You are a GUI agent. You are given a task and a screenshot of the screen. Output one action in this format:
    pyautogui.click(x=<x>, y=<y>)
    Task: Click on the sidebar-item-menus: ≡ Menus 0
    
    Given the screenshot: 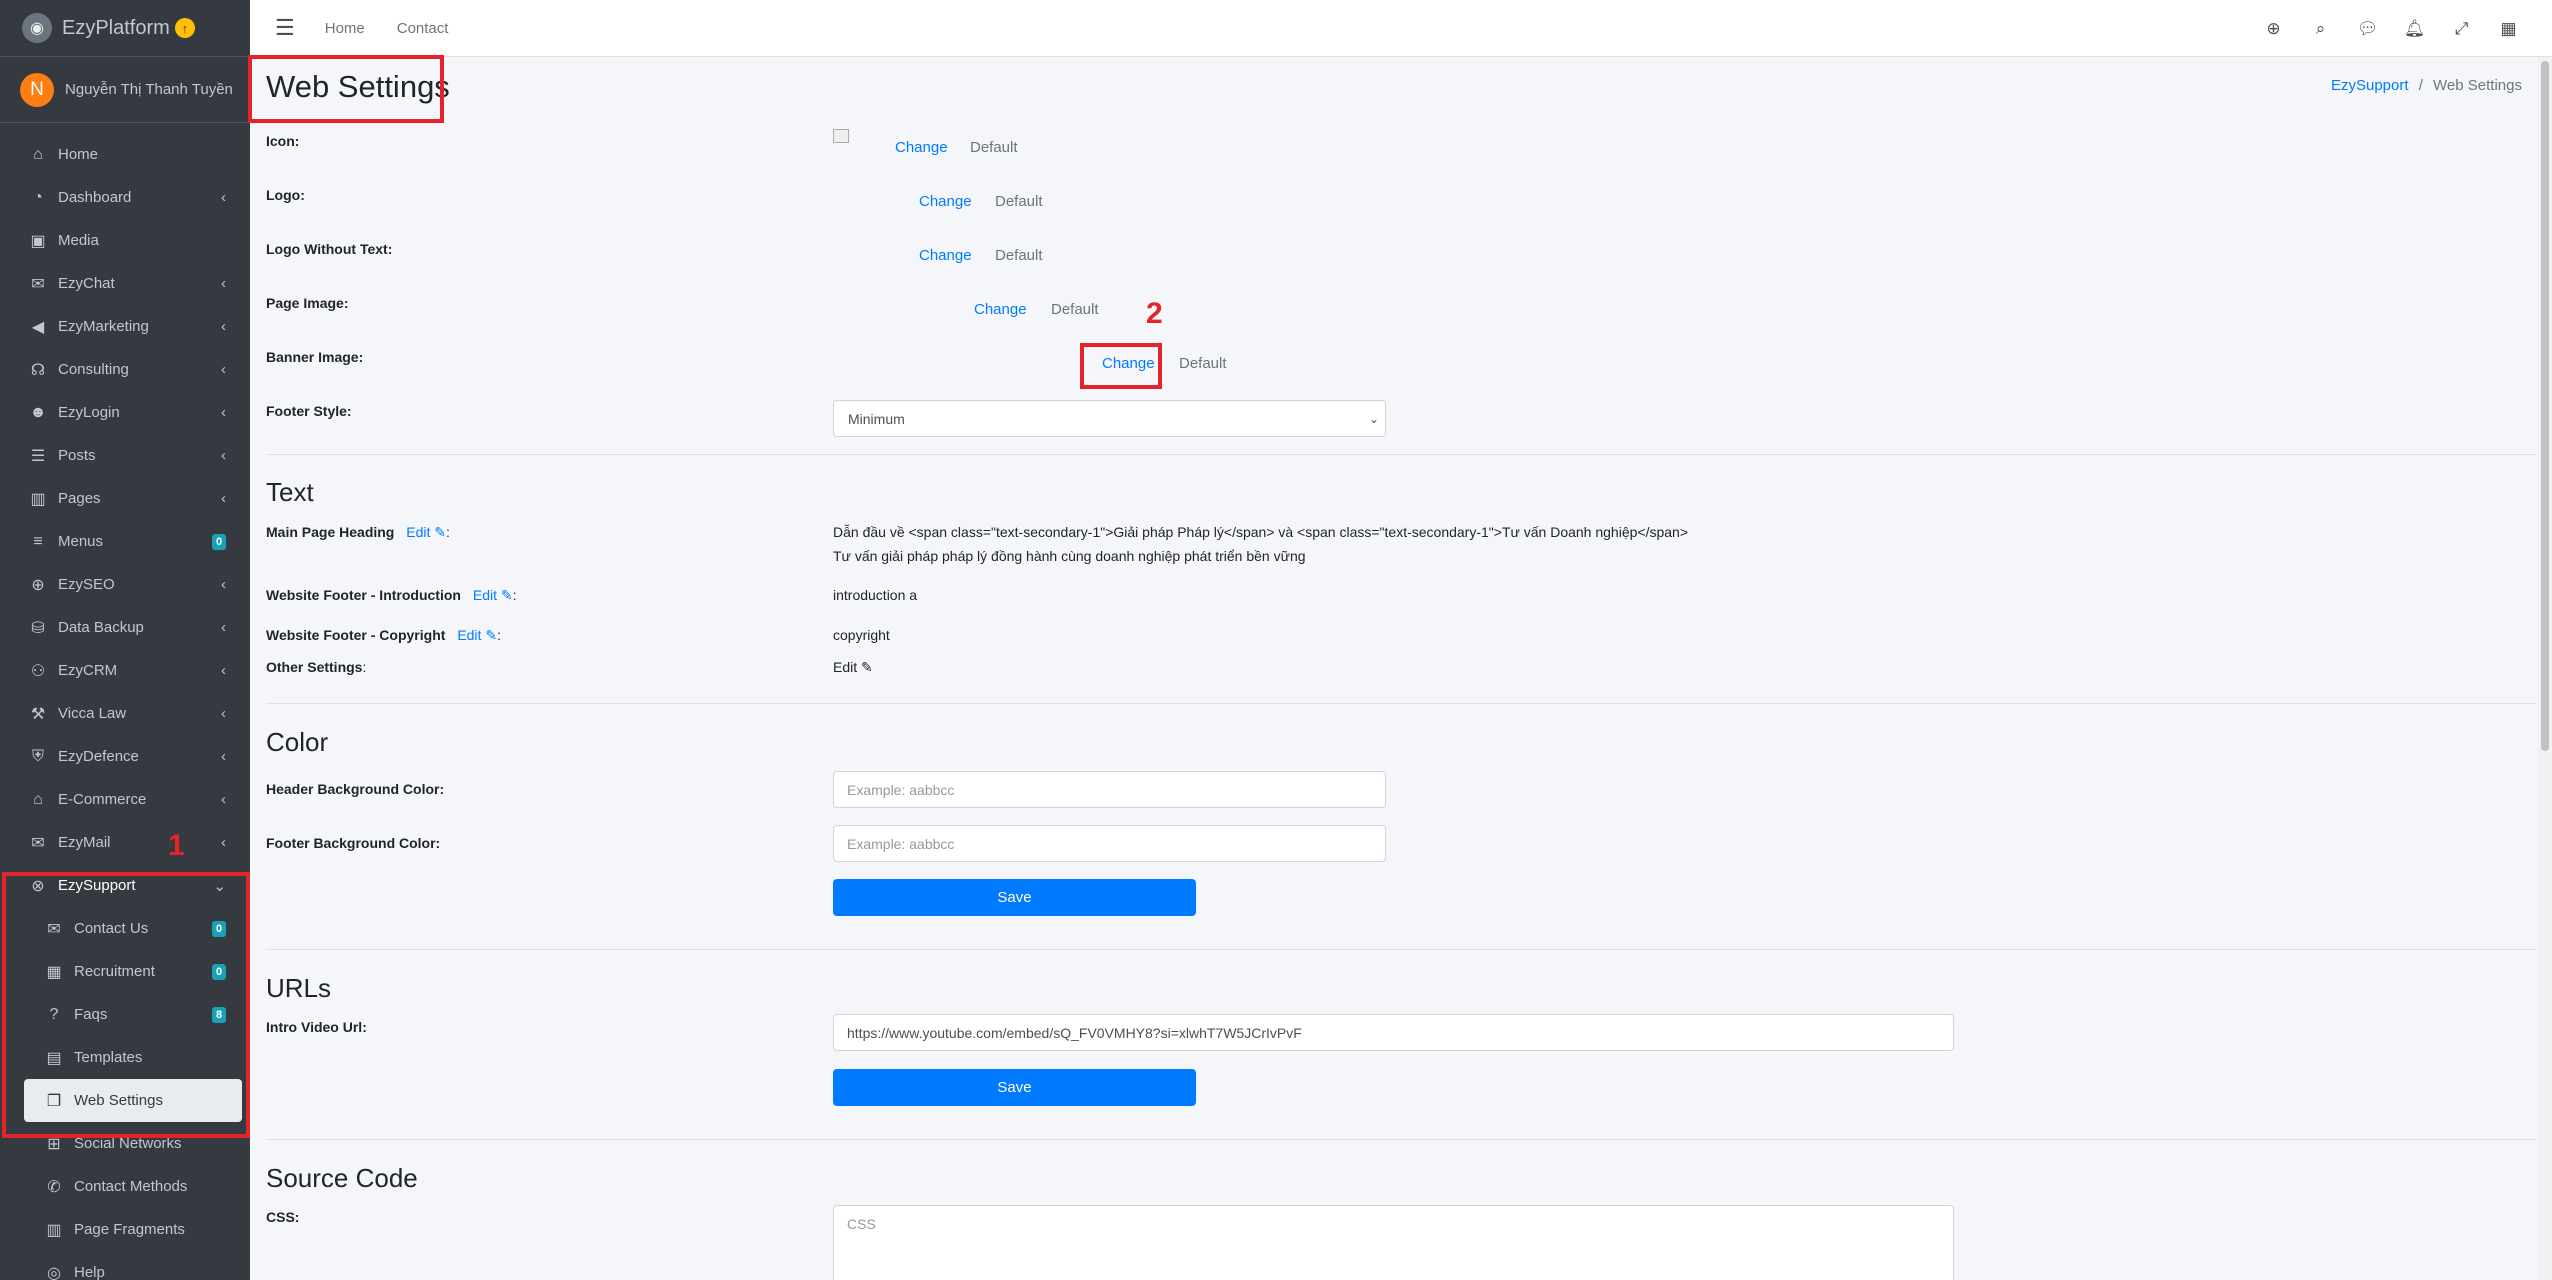 What is the action you would take?
    pyautogui.click(x=125, y=541)
    